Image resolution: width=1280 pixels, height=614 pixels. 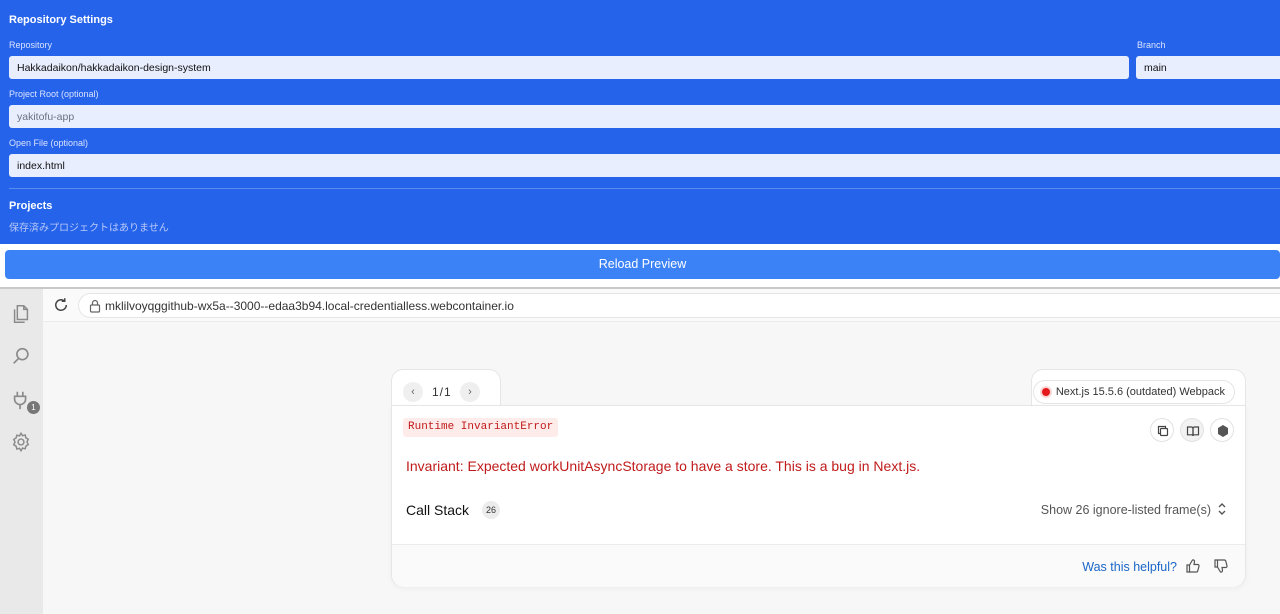 I want to click on project-root-input, so click(x=644, y=116).